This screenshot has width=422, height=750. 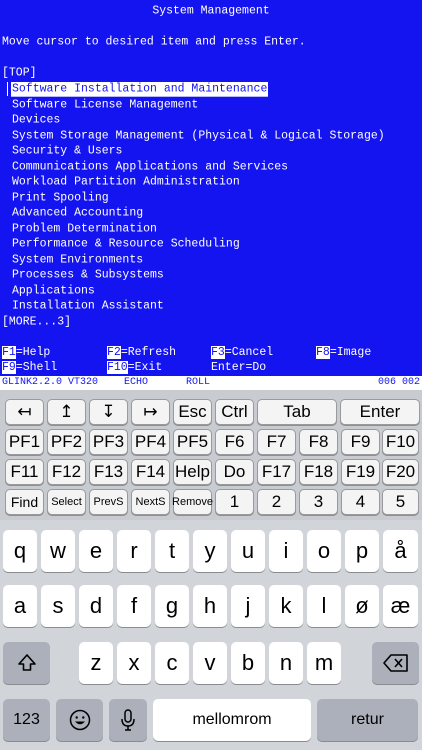 What do you see at coordinates (210, 551) in the screenshot?
I see `key-y: y` at bounding box center [210, 551].